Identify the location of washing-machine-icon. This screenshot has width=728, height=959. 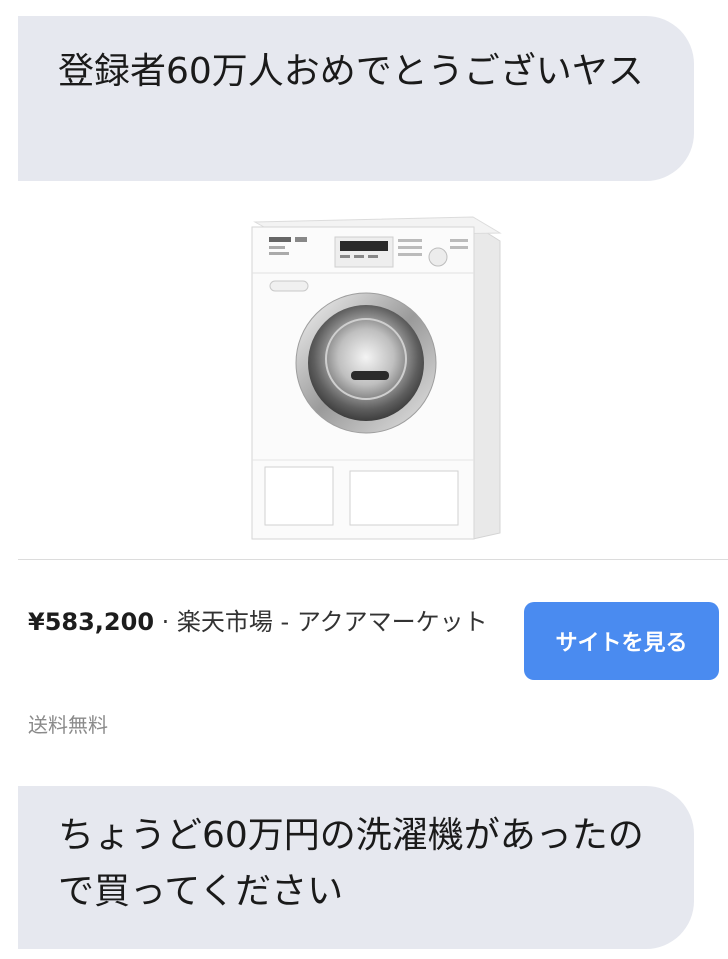
(376, 378).